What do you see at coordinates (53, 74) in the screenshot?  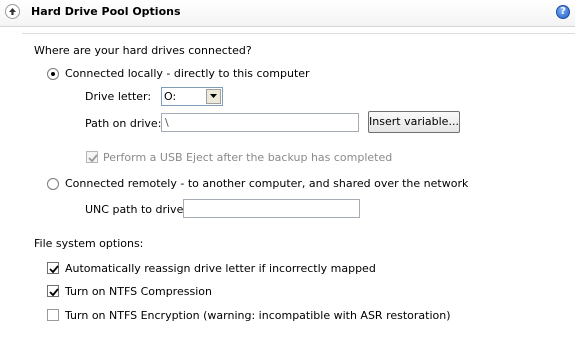 I see `radio-connected-locally` at bounding box center [53, 74].